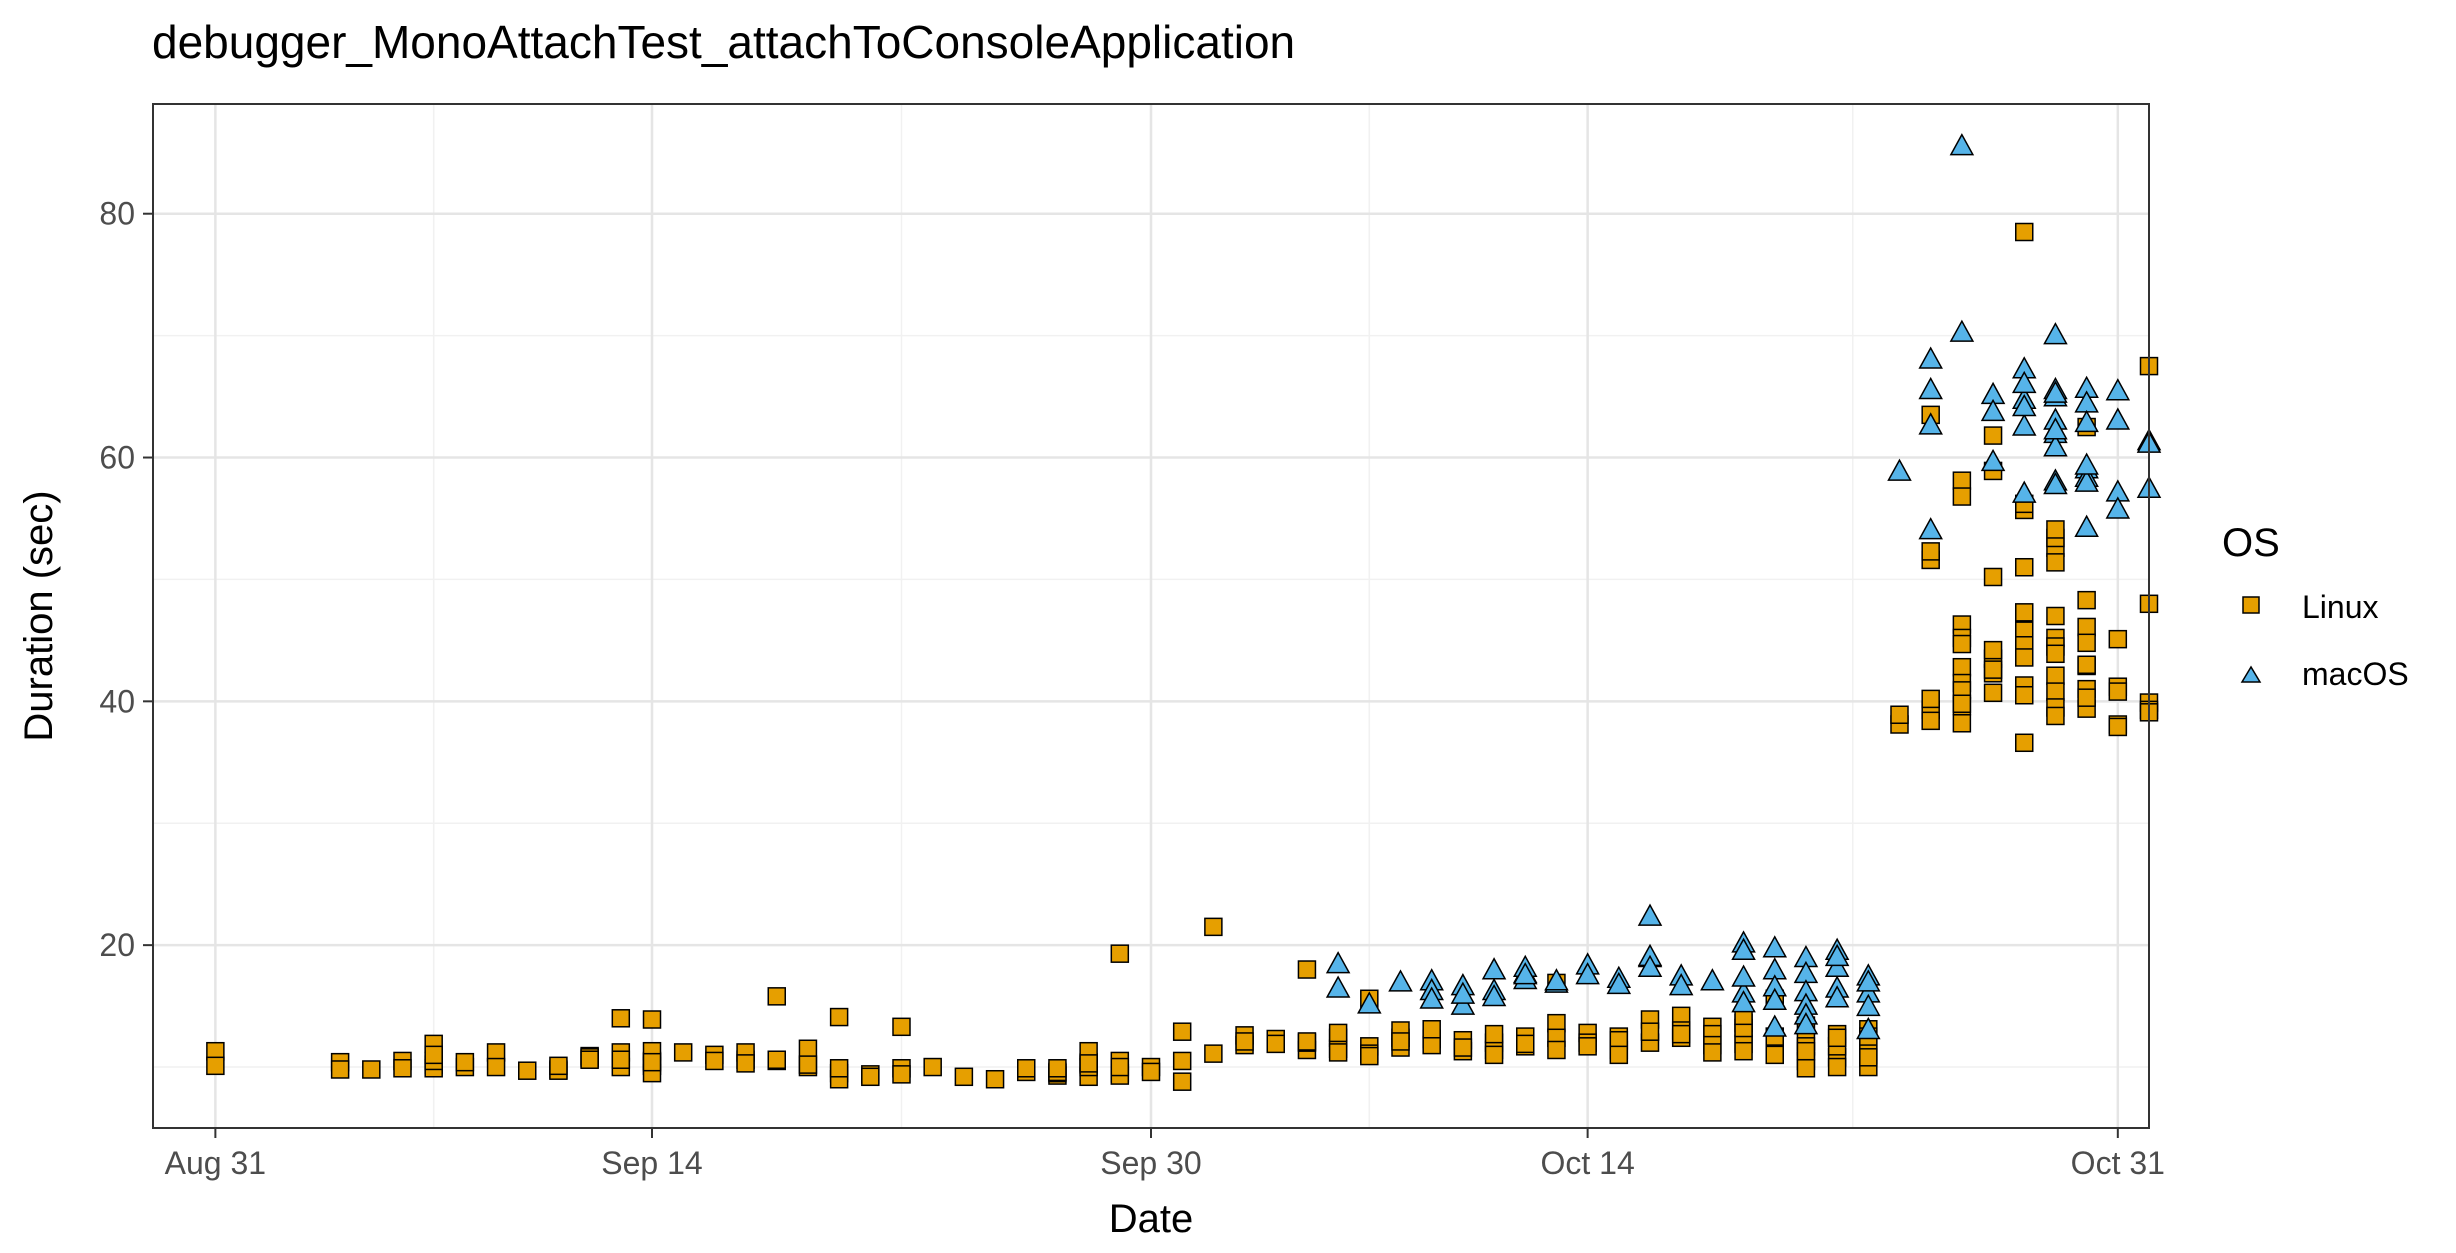 The width and height of the screenshot is (2456, 1253). I want to click on legend-marker-linux, so click(2251, 605).